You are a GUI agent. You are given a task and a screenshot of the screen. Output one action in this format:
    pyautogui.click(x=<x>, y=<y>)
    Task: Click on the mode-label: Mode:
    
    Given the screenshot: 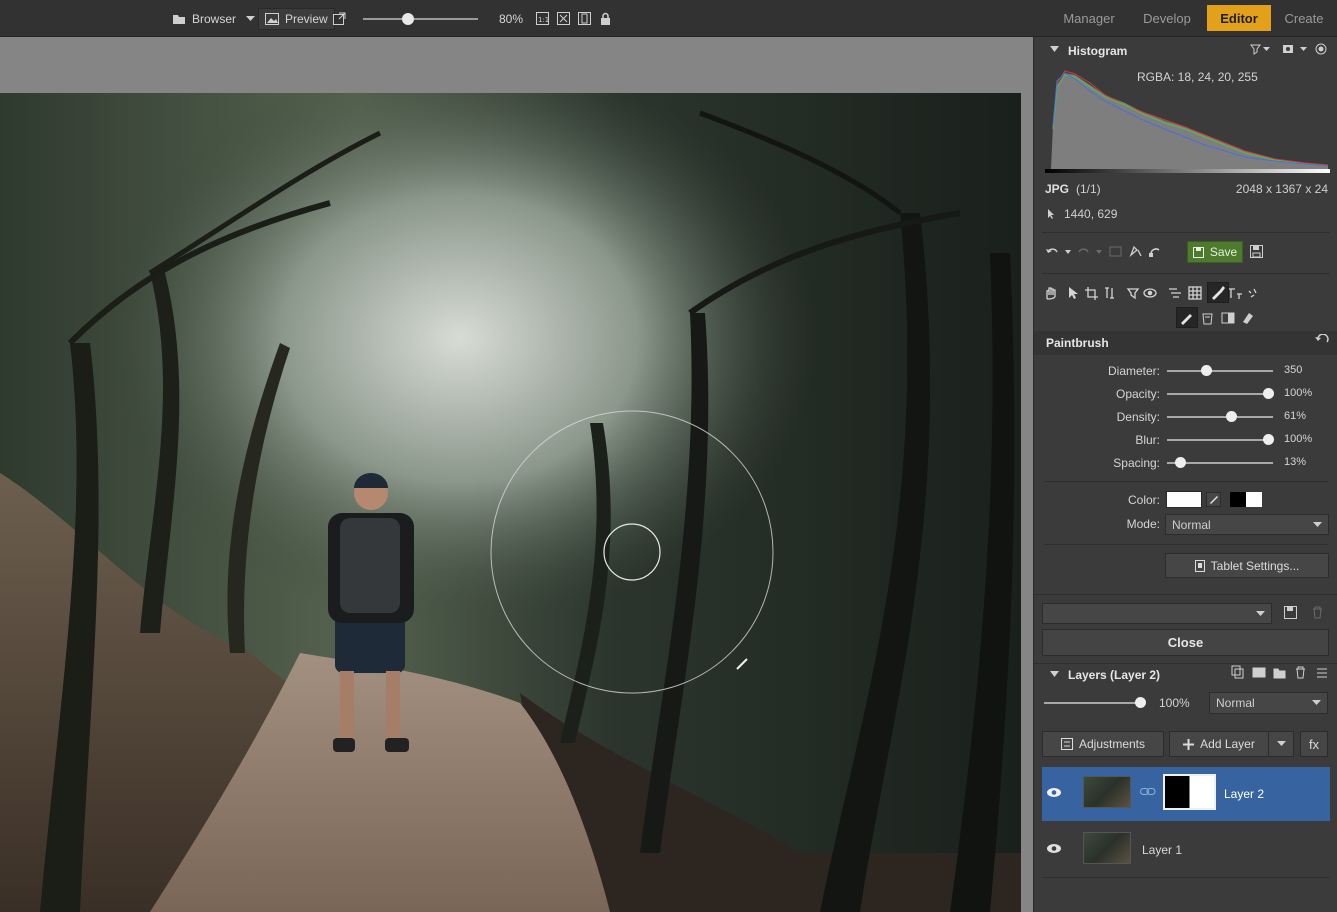 What is the action you would take?
    pyautogui.click(x=1143, y=524)
    